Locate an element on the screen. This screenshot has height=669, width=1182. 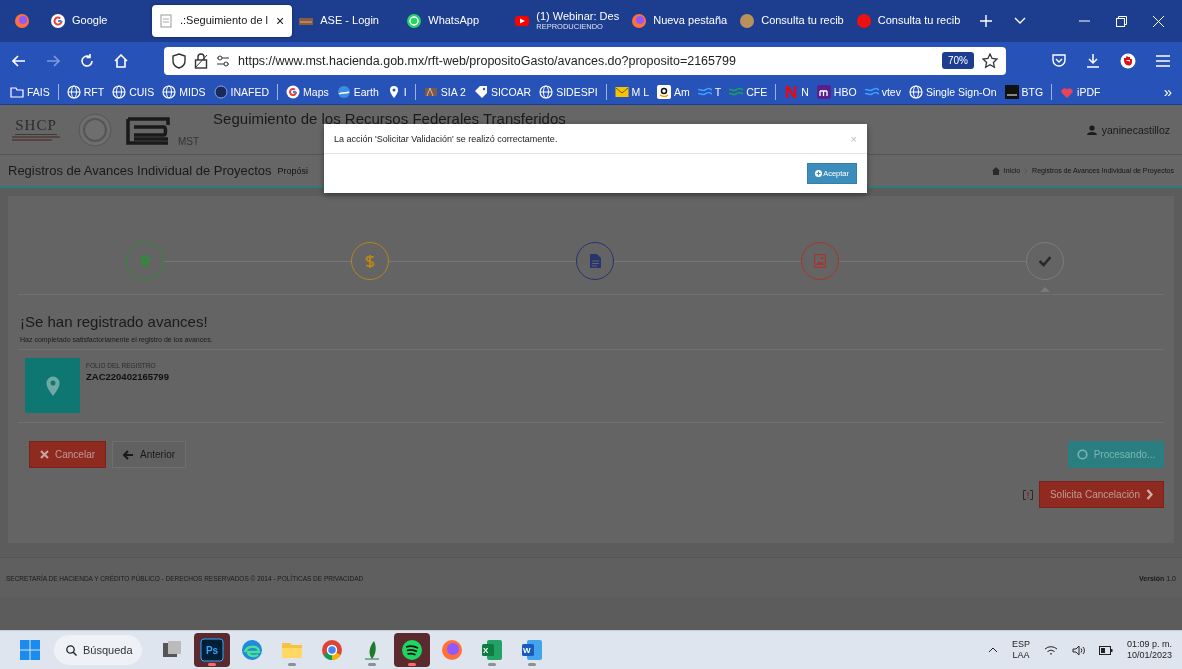
plus-circle-icon is located at coordinates (819, 173).